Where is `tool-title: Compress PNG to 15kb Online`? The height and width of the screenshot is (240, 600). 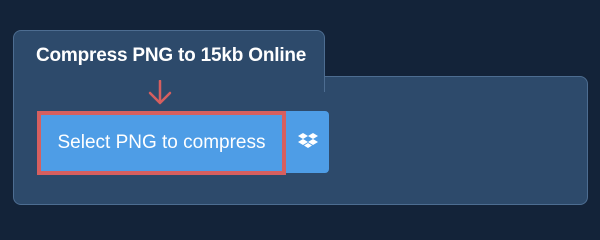
tool-title: Compress PNG to 15kb Online is located at coordinates (171, 55).